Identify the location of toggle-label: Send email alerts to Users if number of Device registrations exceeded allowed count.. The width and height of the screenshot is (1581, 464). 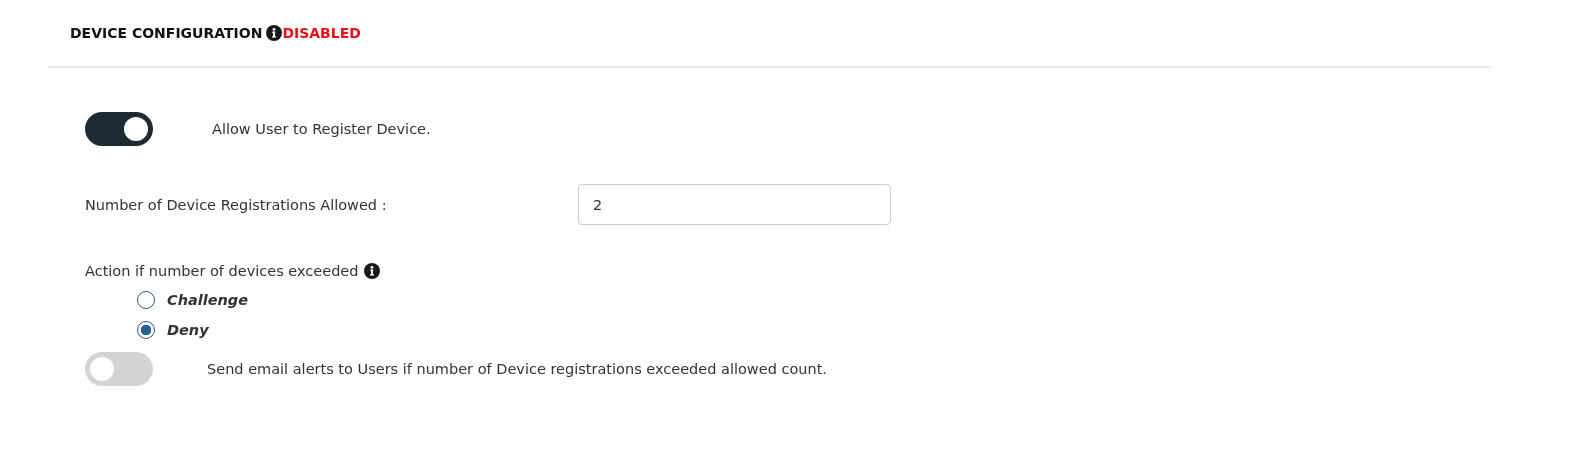
(517, 369).